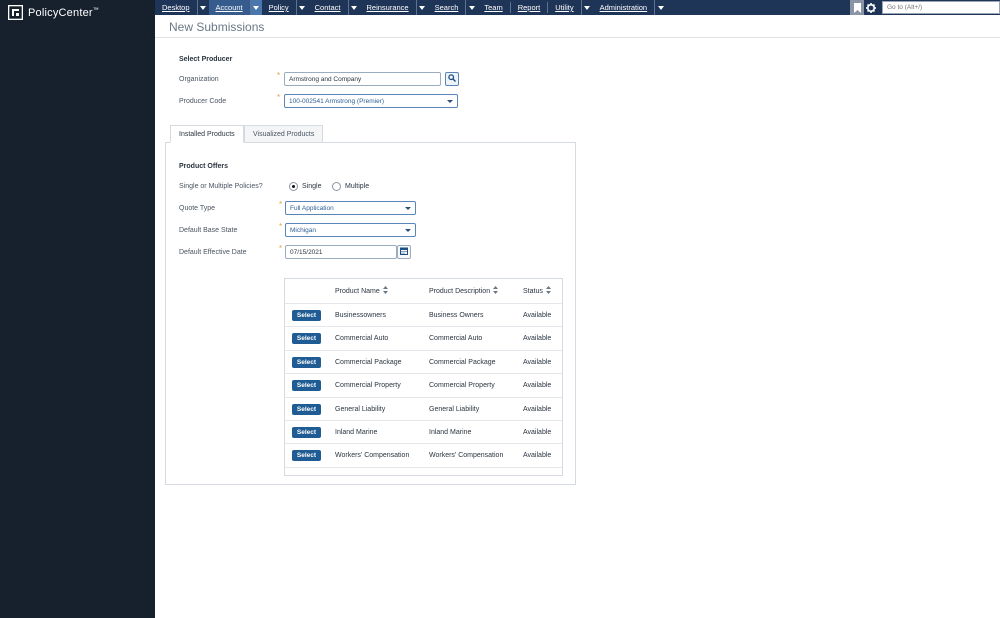  I want to click on product-name-cell: Commercial Package, so click(368, 362).